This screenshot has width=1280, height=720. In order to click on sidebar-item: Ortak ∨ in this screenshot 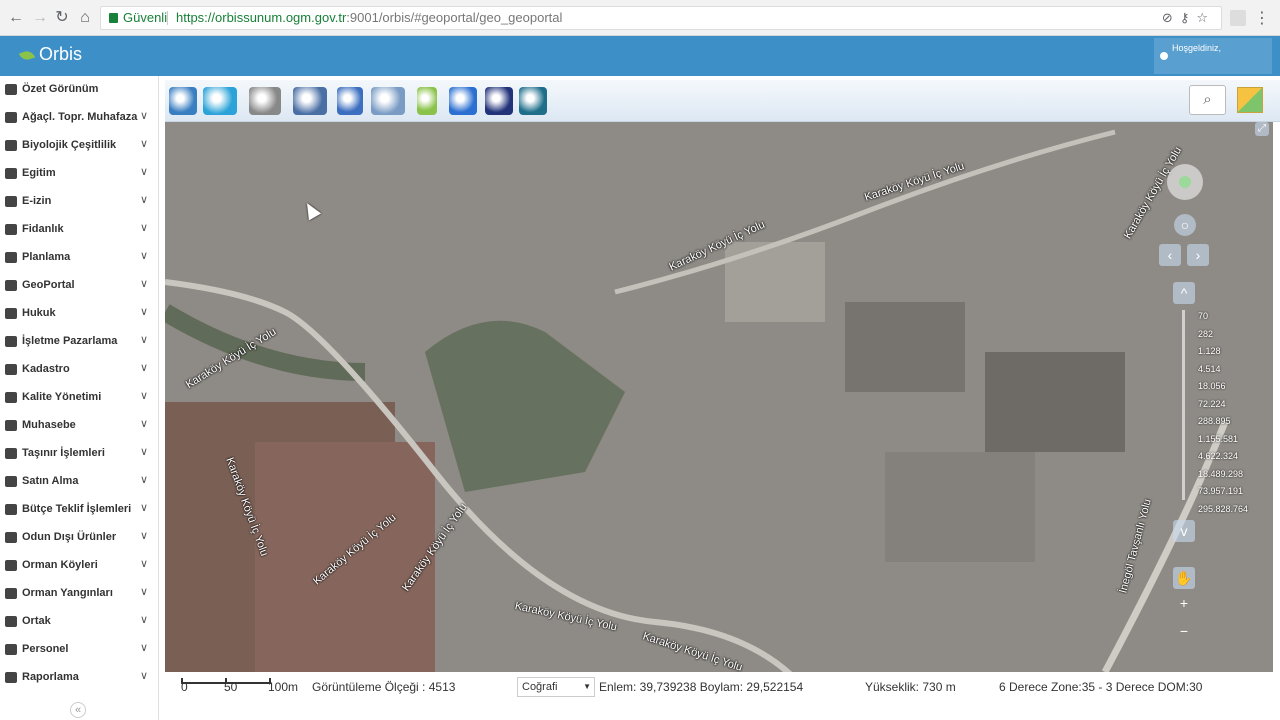, I will do `click(79, 622)`.